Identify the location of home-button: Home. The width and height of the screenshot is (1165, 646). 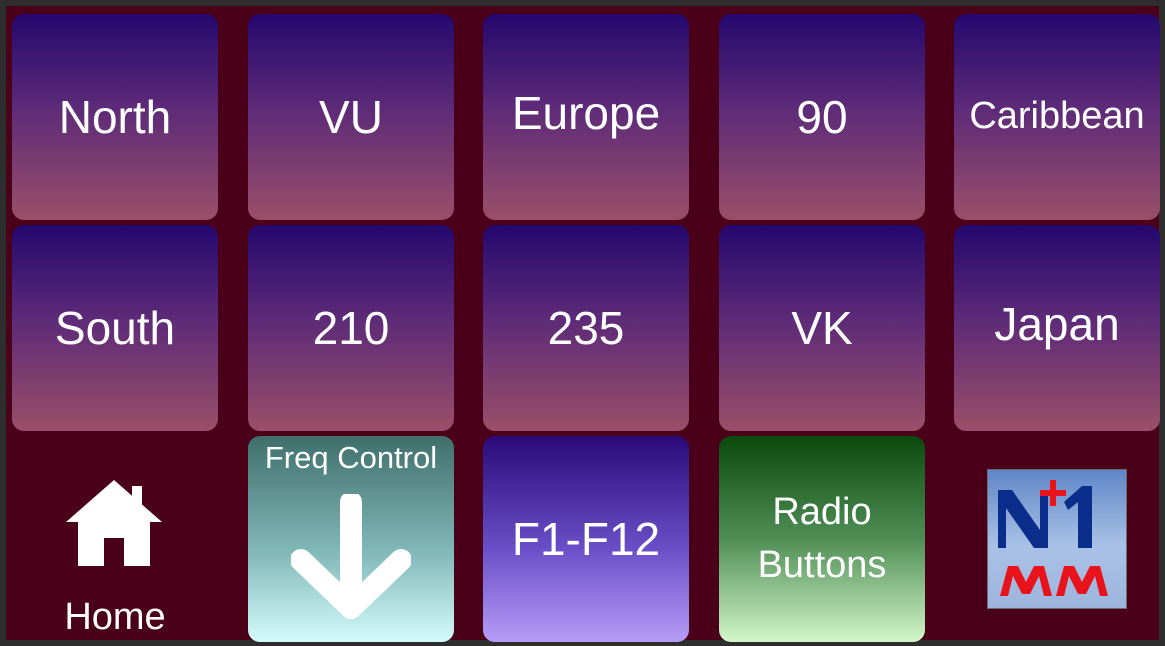
(115, 539).